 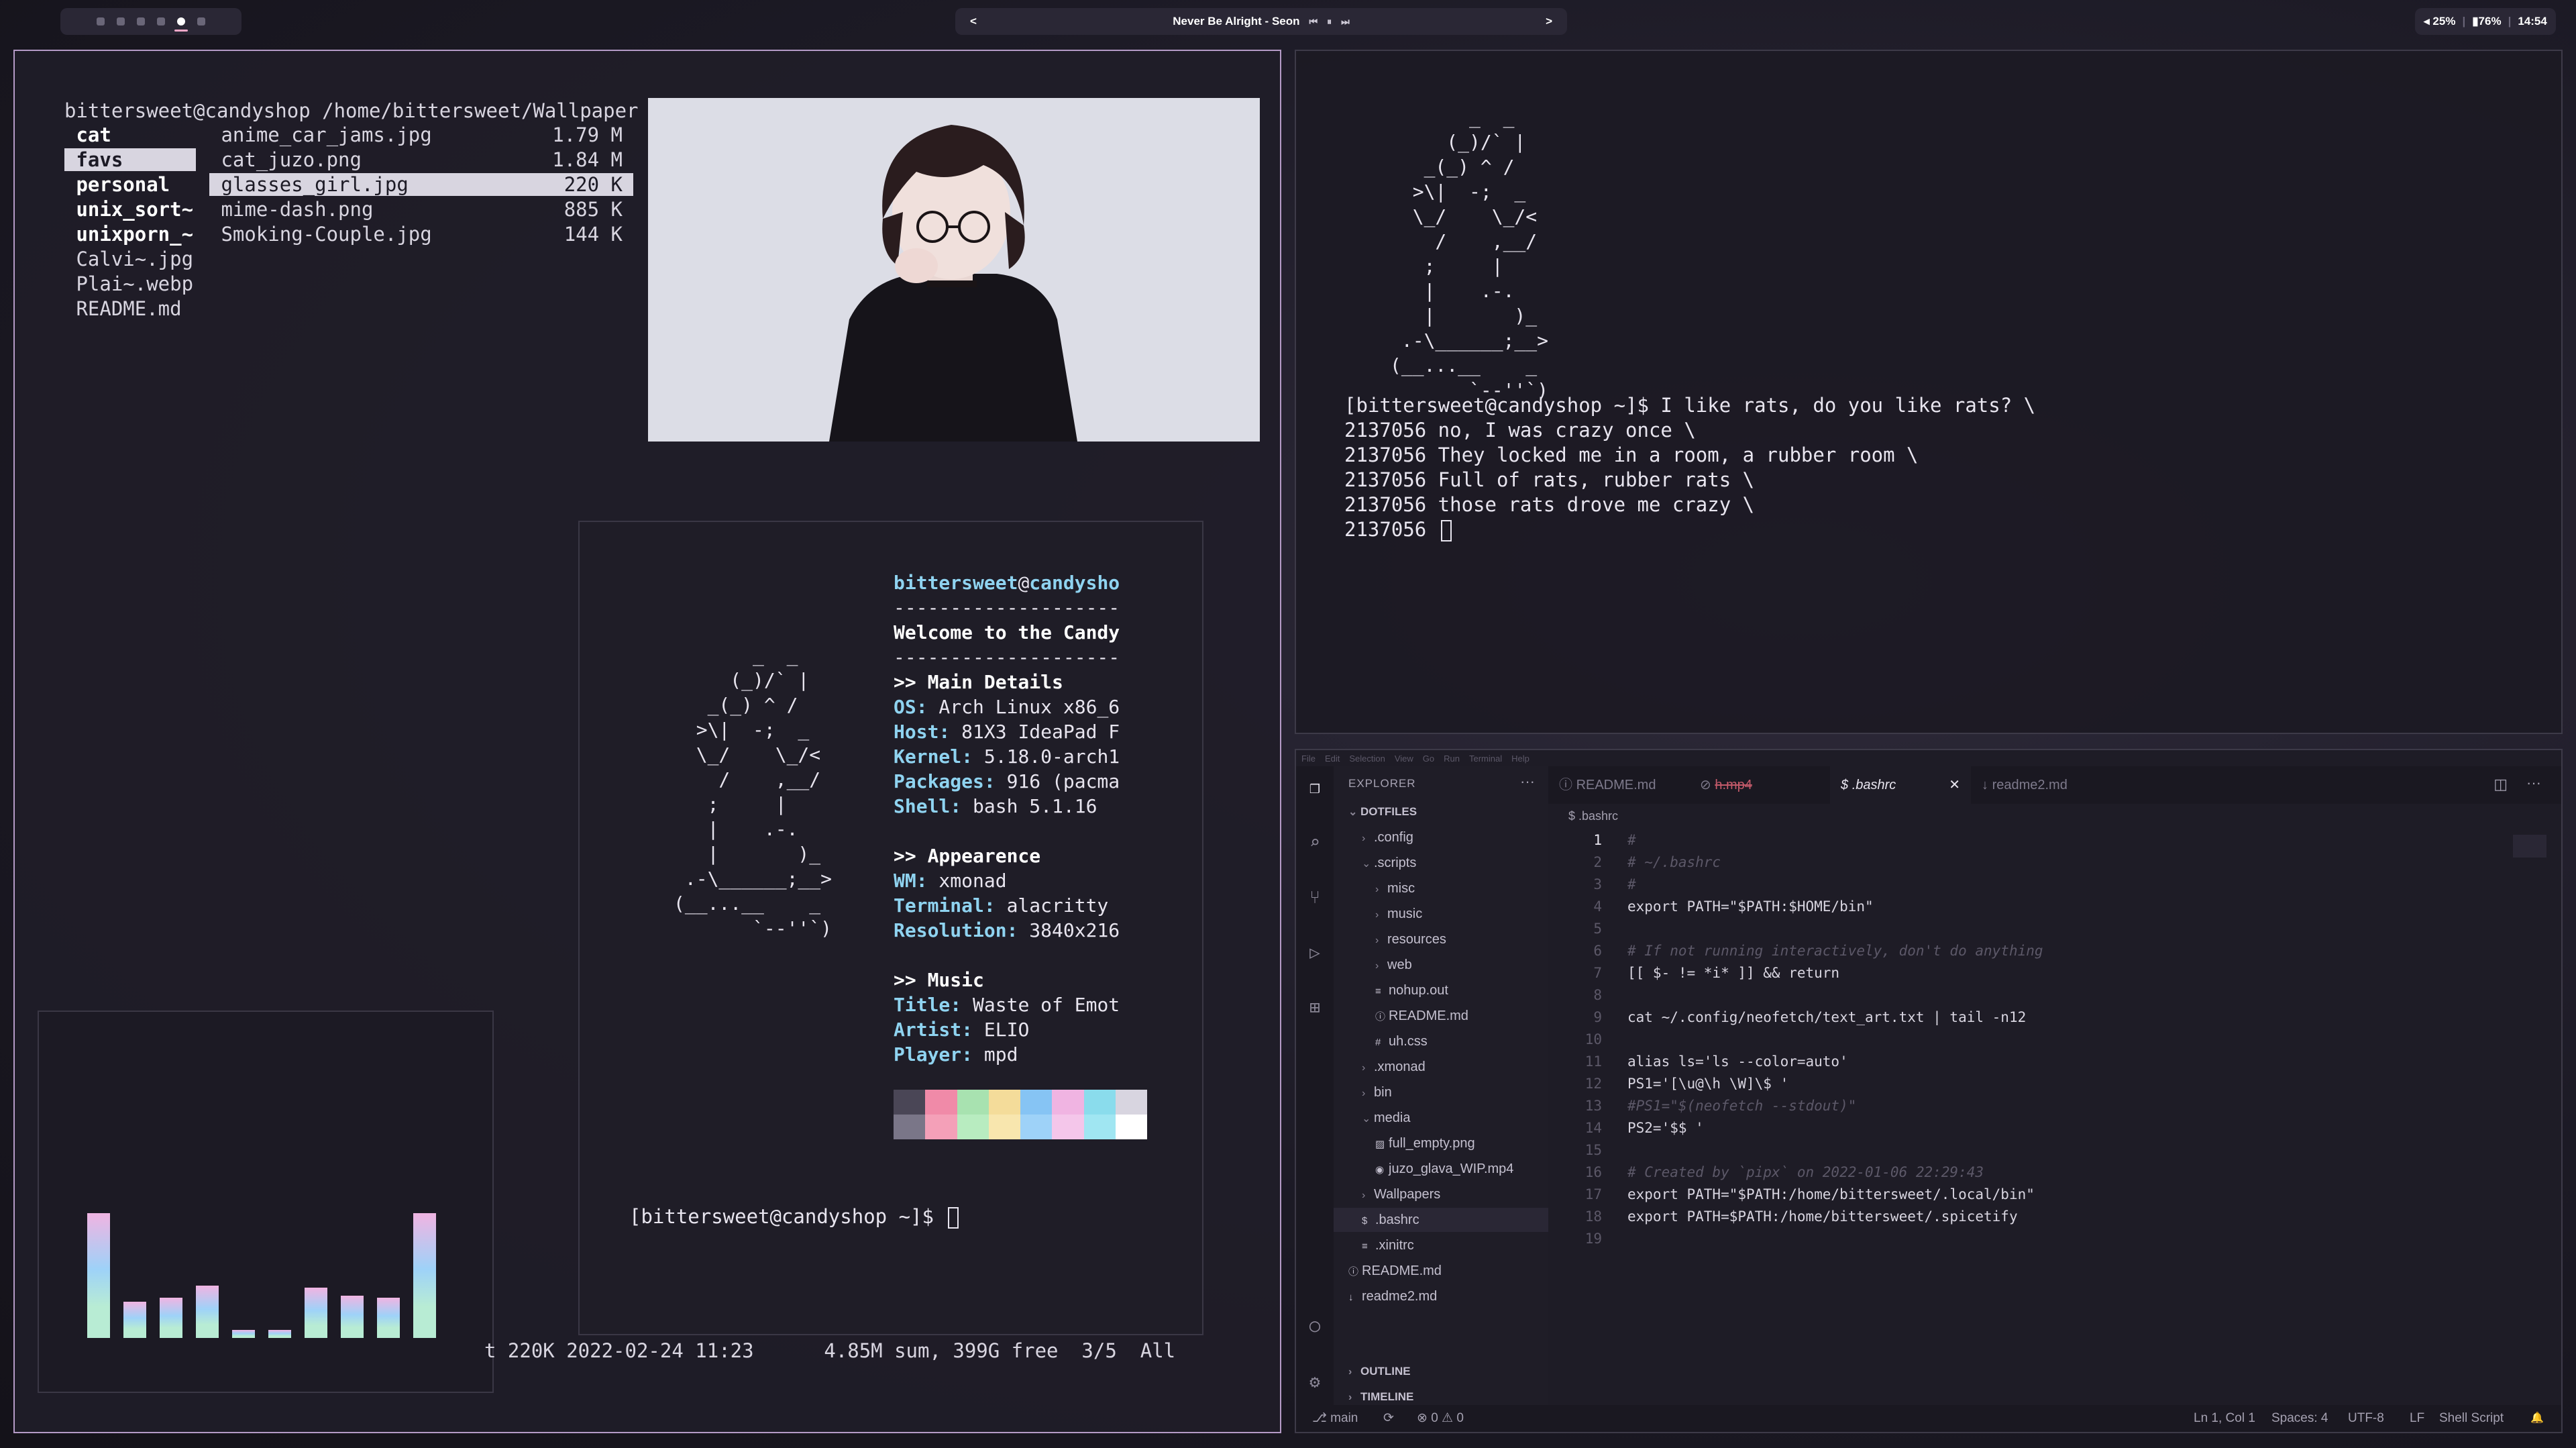 What do you see at coordinates (2439, 22) in the screenshot?
I see `volume-indicator: ◂ 25%` at bounding box center [2439, 22].